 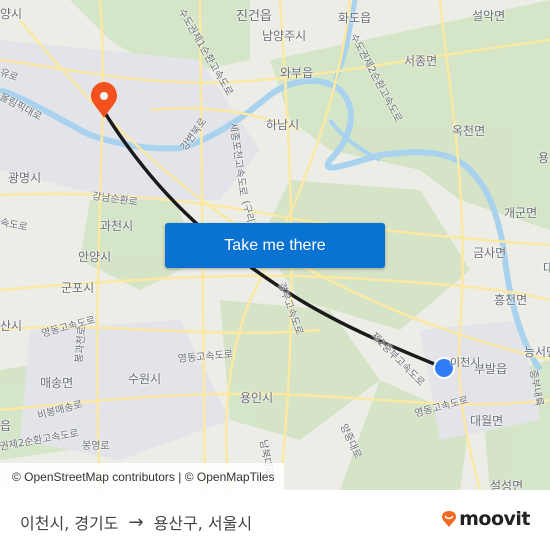 What do you see at coordinates (507, 484) in the screenshot?
I see `label-seolseong: 설성면` at bounding box center [507, 484].